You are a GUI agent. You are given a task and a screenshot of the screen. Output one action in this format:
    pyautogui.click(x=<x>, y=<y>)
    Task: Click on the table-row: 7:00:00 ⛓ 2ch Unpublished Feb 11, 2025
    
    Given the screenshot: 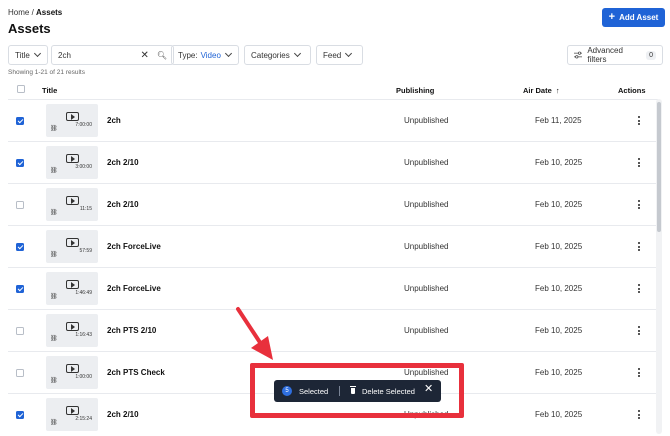 What is the action you would take?
    pyautogui.click(x=333, y=120)
    